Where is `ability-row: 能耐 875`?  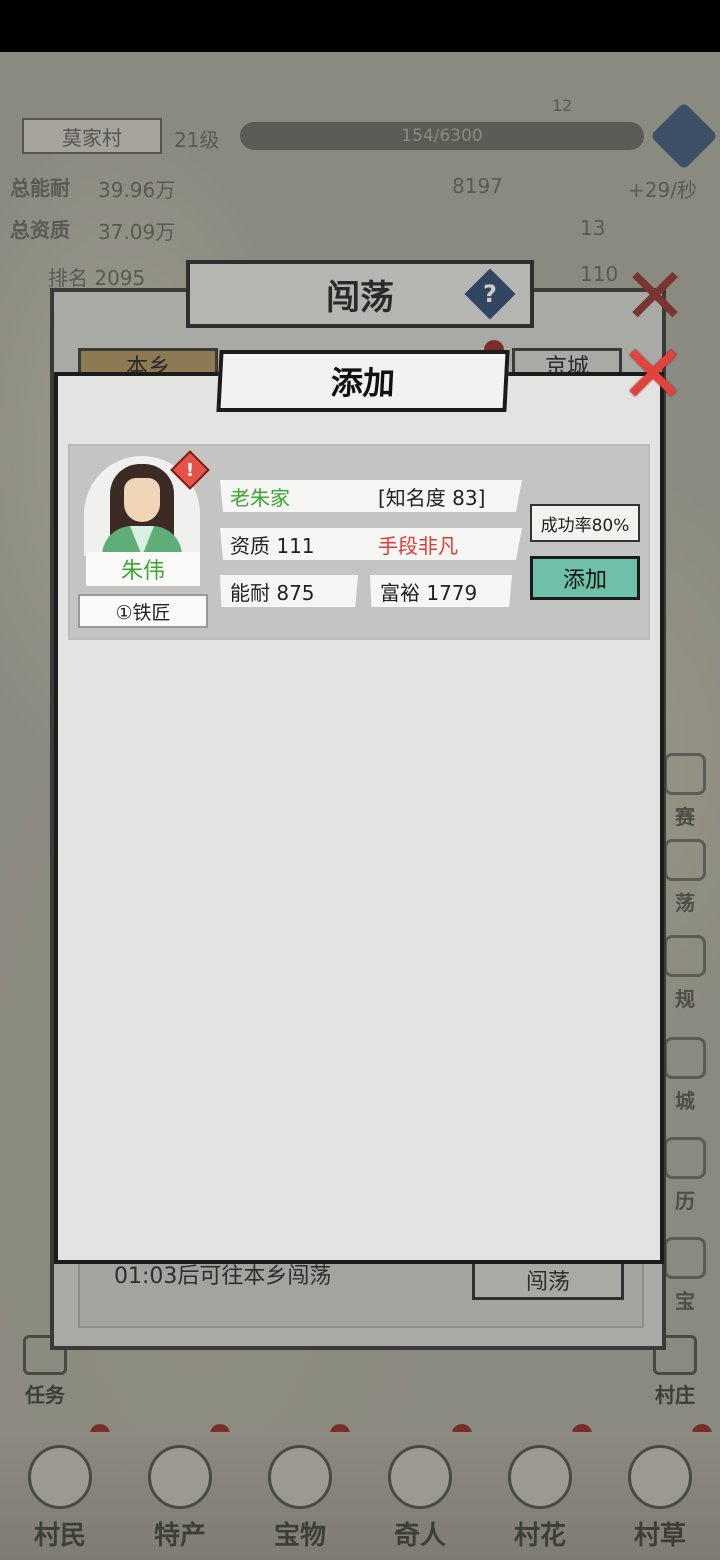 ability-row: 能耐 875 is located at coordinates (289, 591).